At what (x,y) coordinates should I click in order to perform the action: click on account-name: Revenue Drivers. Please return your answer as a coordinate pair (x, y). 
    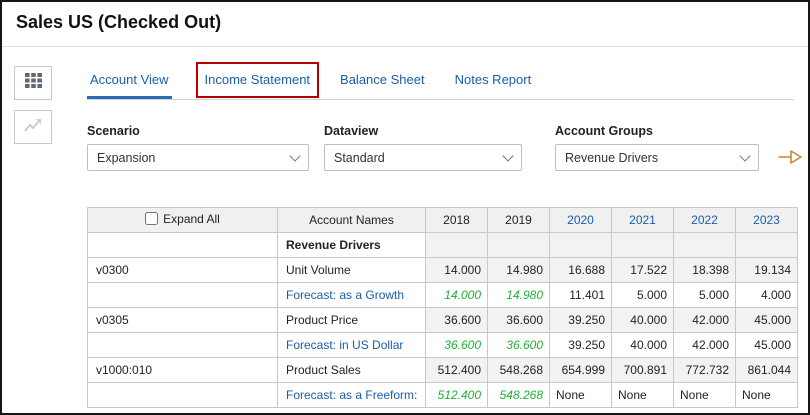
    Looking at the image, I should click on (351, 245).